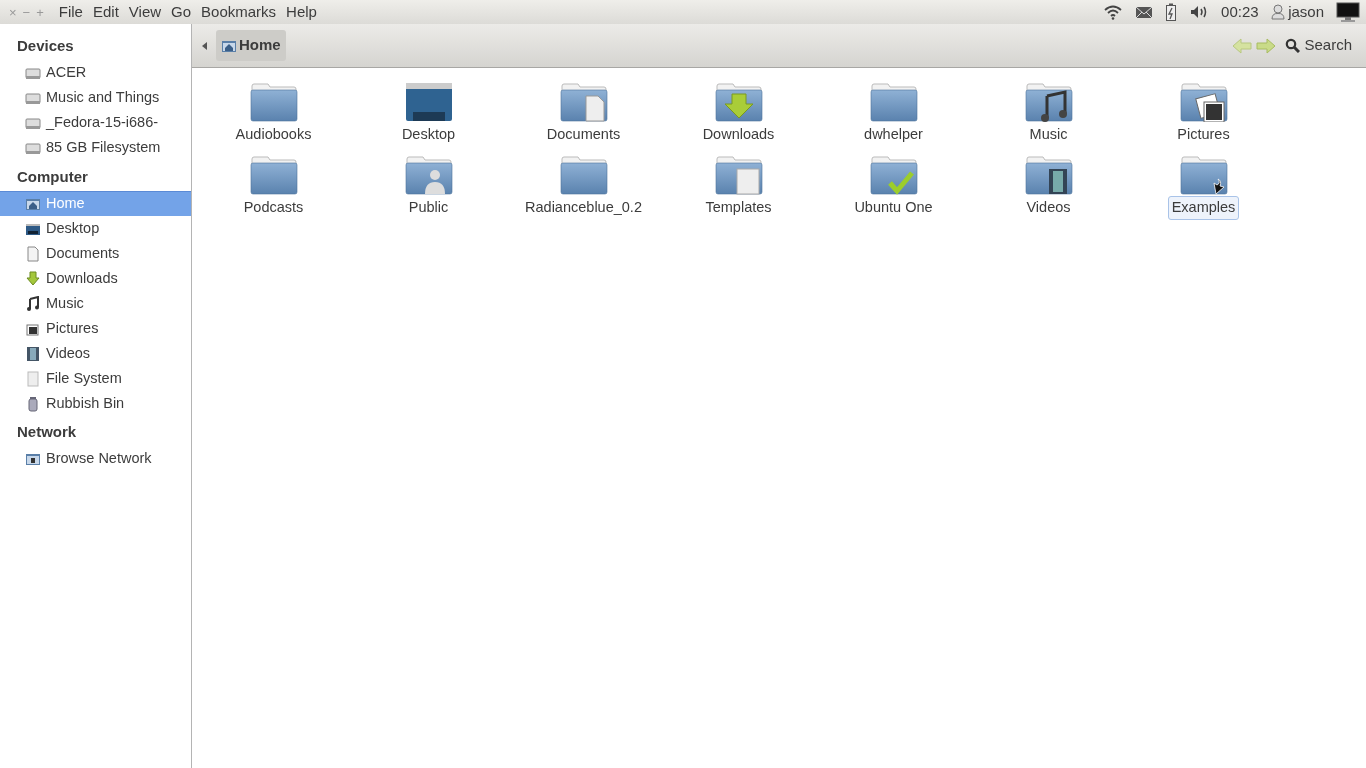 The height and width of the screenshot is (768, 1366). Describe the element at coordinates (893, 174) in the screenshot. I see `checkmark-folder-icon` at that location.